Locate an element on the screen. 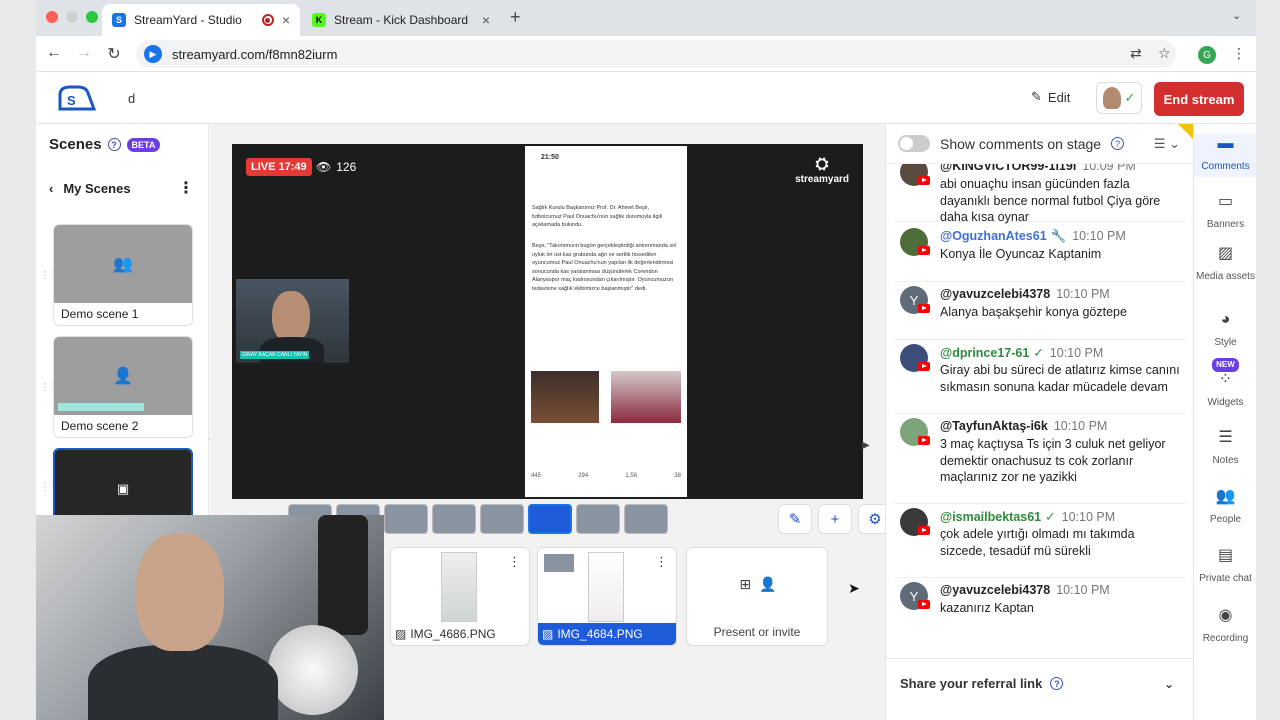  expand-panel-icon: ▶ is located at coordinates (866, 445).